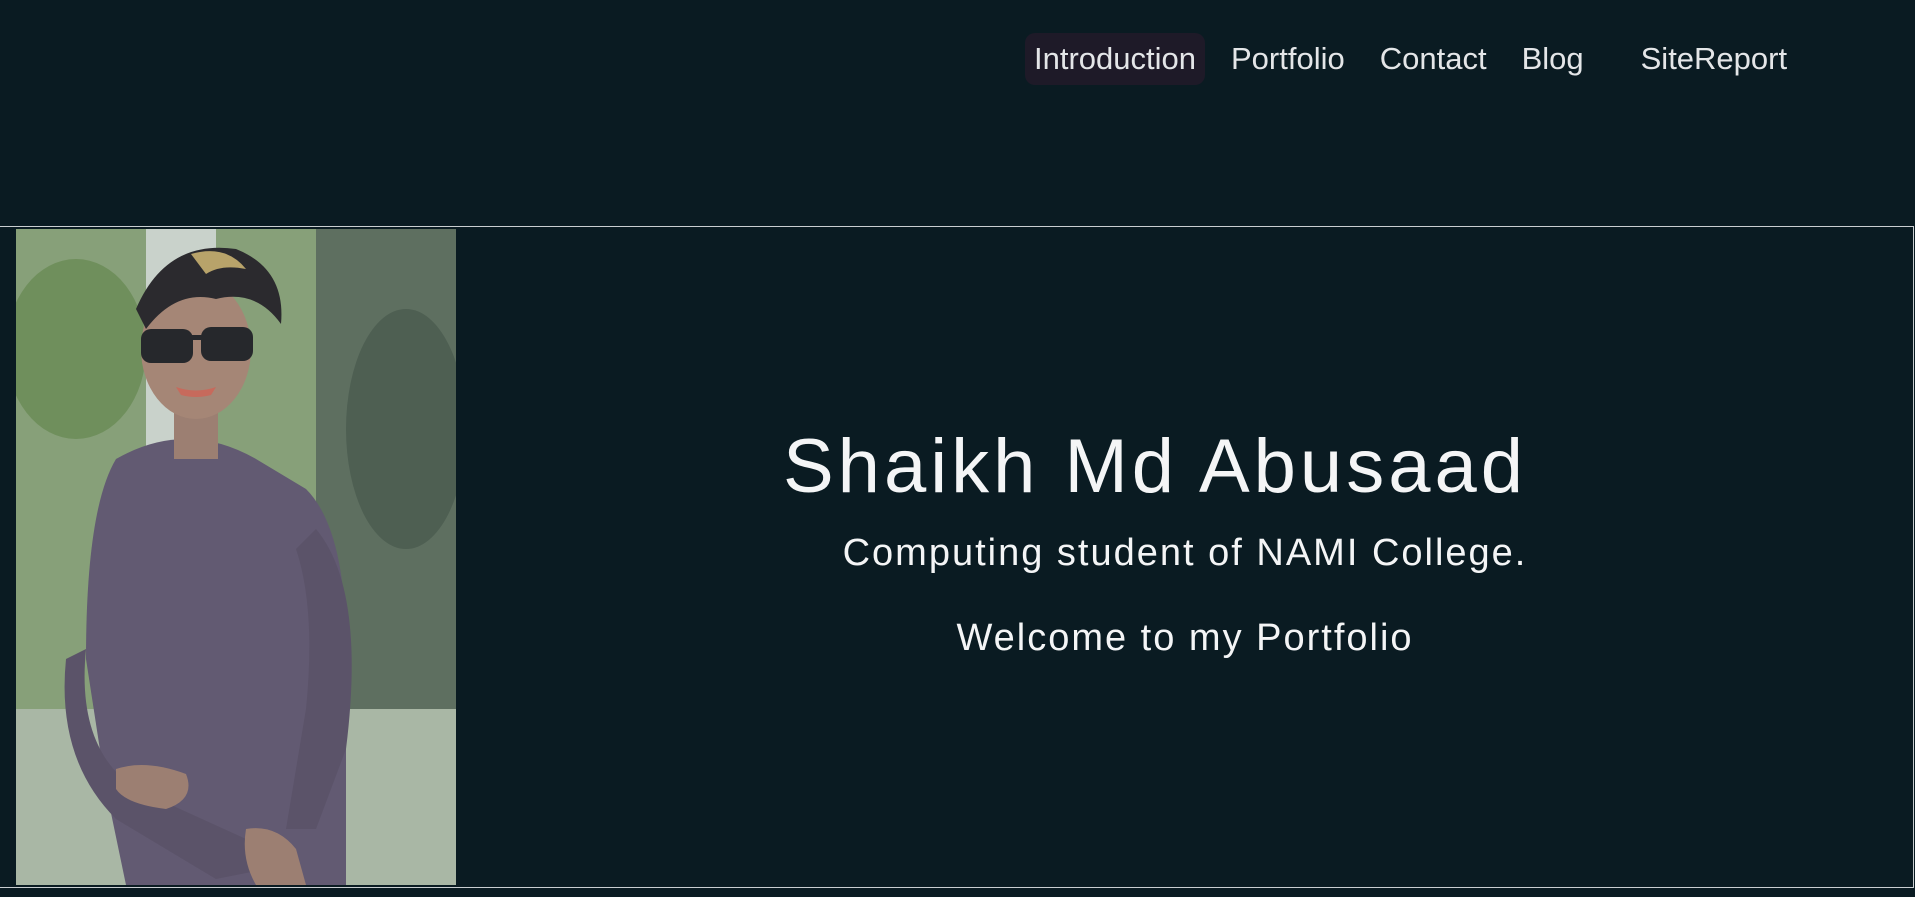 This screenshot has height=897, width=1915. I want to click on hero-tagline: Computing student of NAMI College., so click(1185, 553).